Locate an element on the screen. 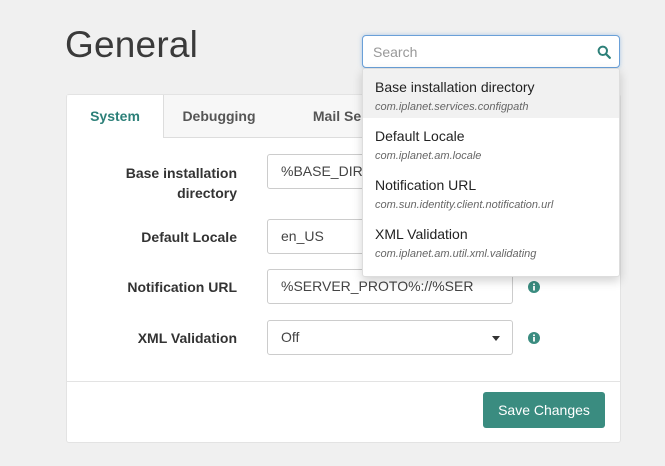 The height and width of the screenshot is (466, 665). field-label-default-locale: Default Locale is located at coordinates (189, 237).